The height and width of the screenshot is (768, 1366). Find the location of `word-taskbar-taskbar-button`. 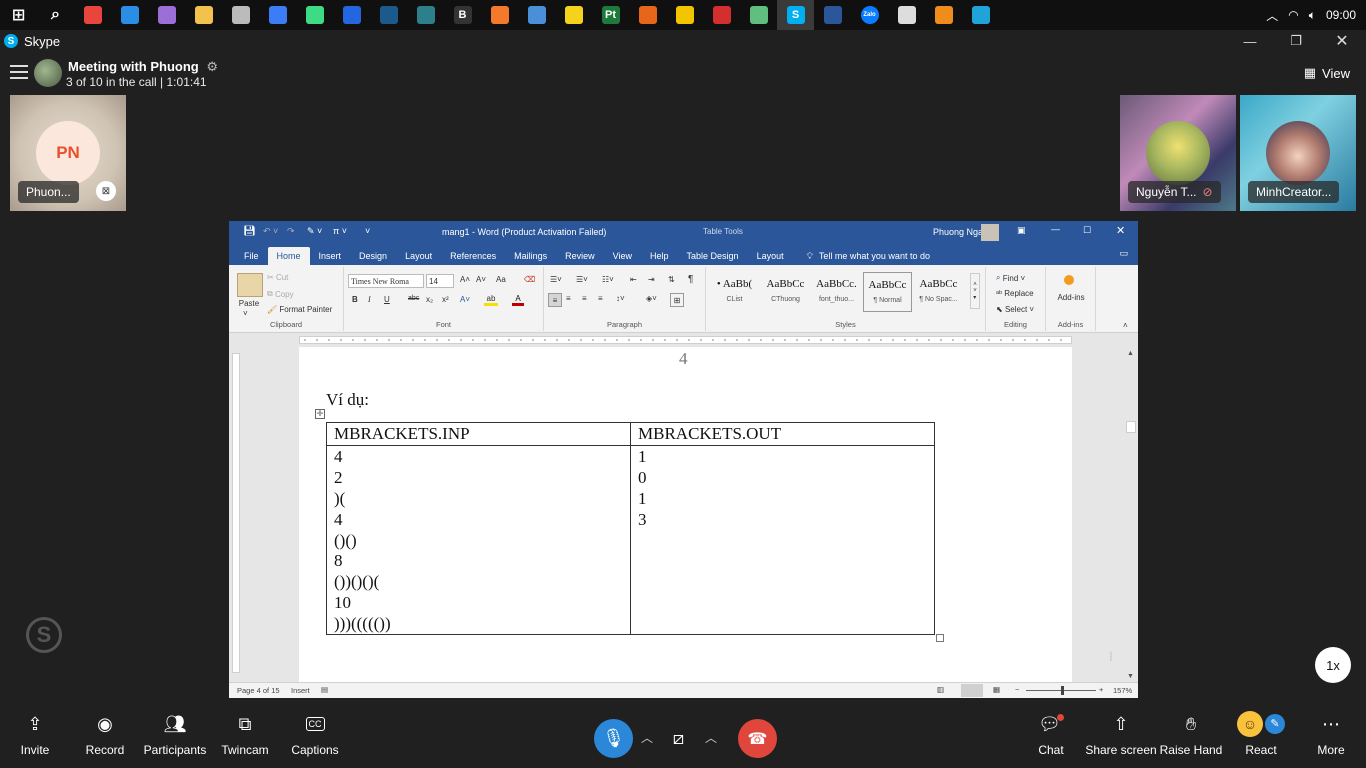

word-taskbar-taskbar-button is located at coordinates (832, 15).